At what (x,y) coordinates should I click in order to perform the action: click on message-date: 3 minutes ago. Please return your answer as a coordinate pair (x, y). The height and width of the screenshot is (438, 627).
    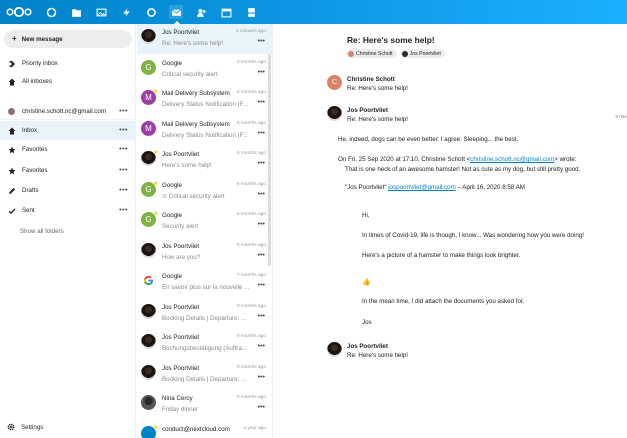
    Looking at the image, I should click on (250, 31).